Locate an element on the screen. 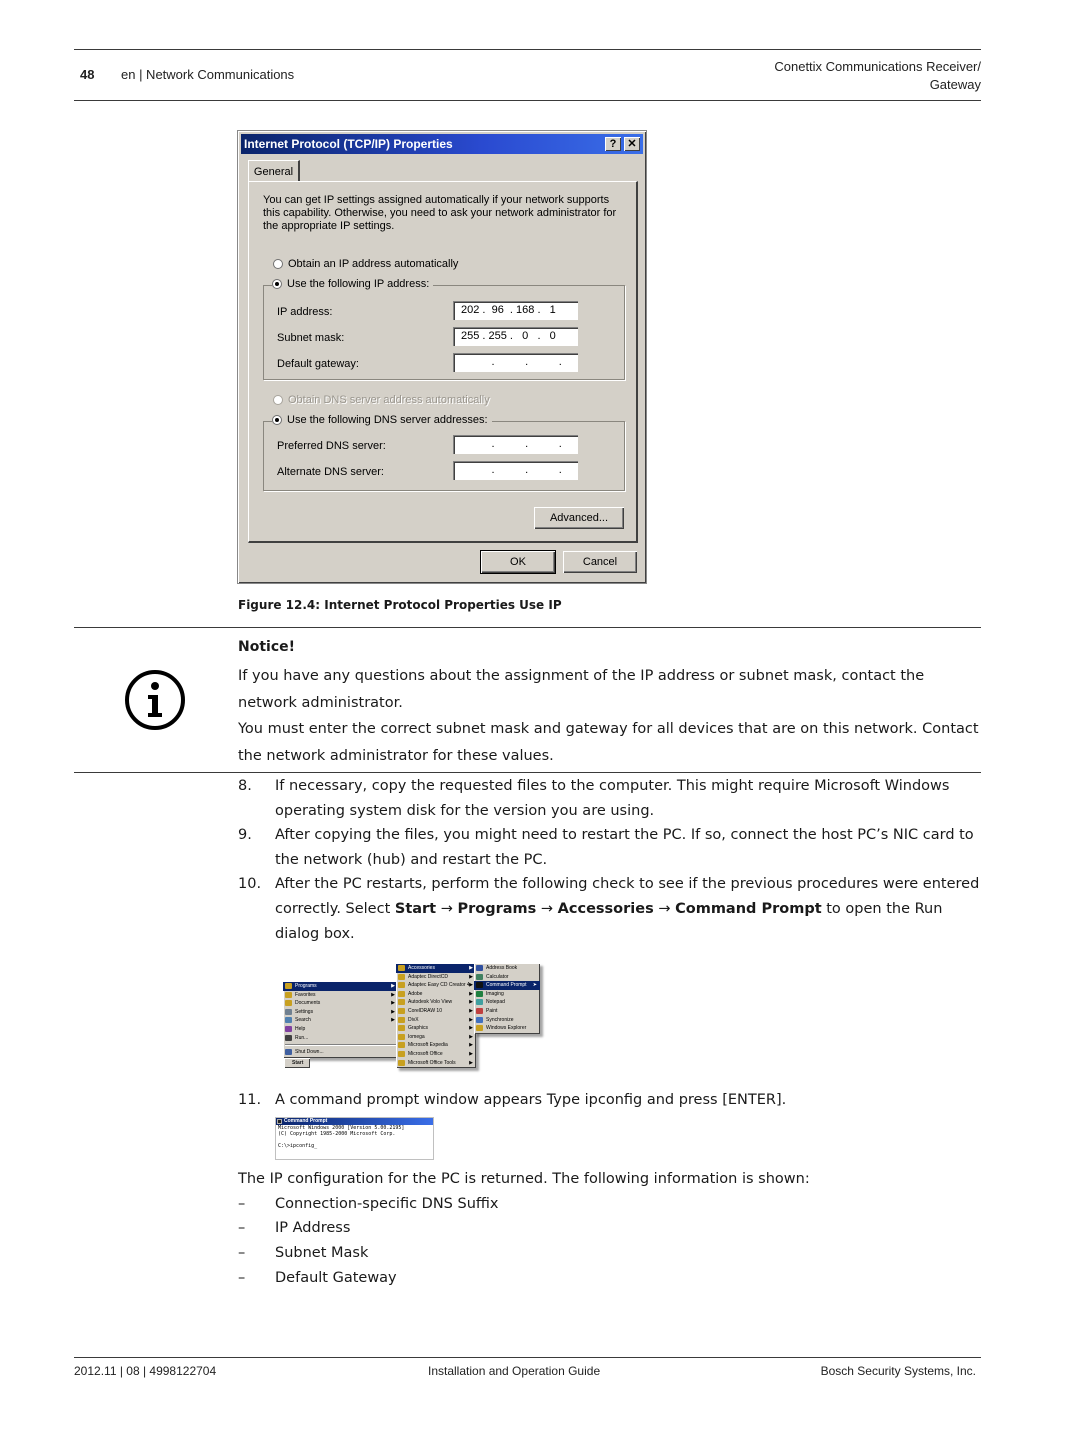 The image size is (1080, 1440). step-number: 10. is located at coordinates (250, 884).